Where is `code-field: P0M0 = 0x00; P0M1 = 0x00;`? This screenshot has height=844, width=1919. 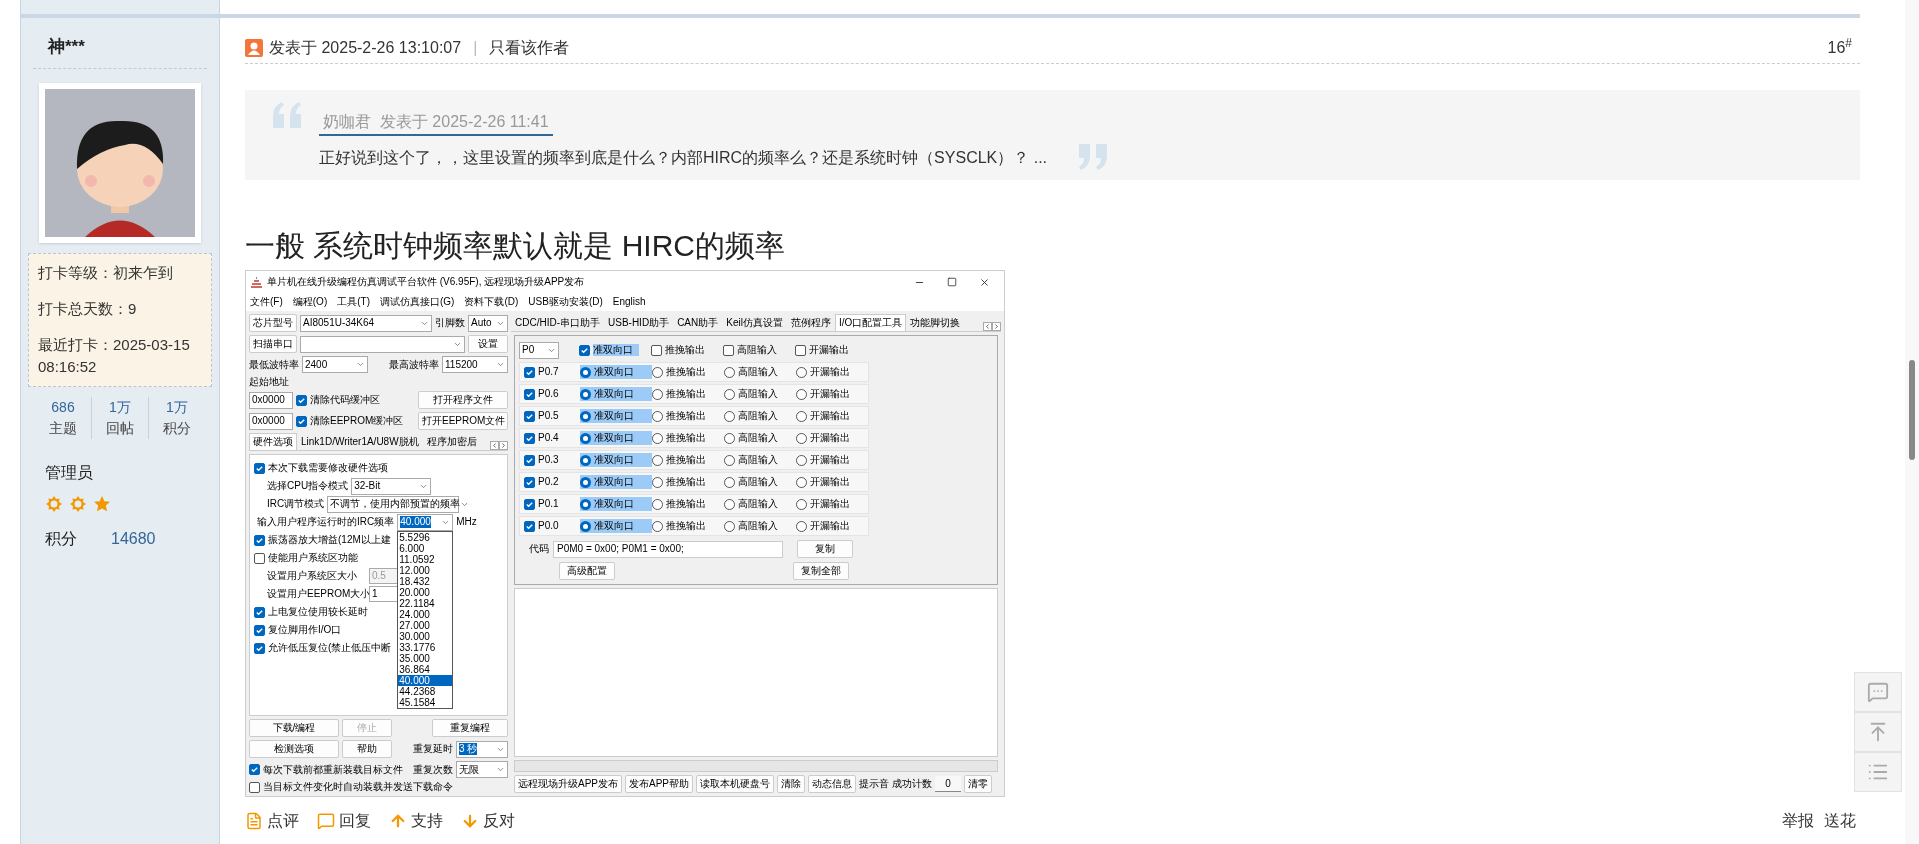
code-field: P0M0 = 0x00; P0M1 = 0x00; is located at coordinates (668, 549).